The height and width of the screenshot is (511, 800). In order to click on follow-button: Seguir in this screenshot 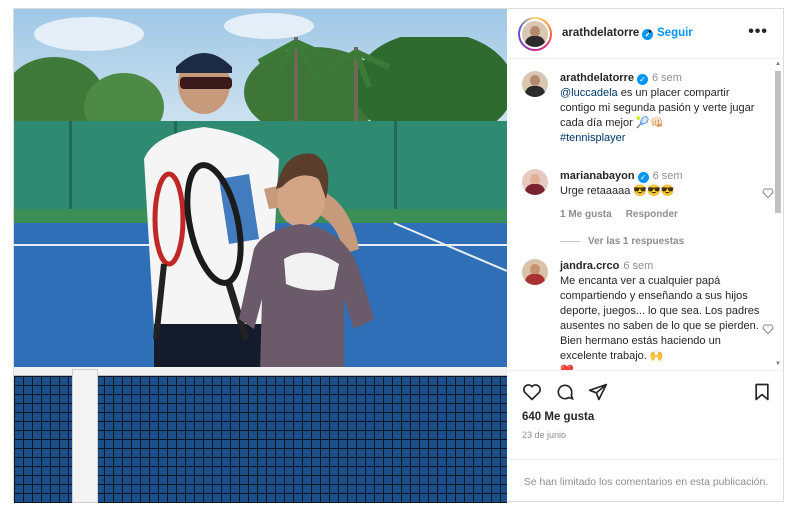, I will do `click(675, 33)`.